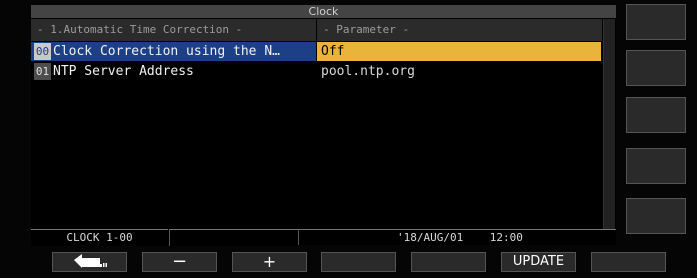  What do you see at coordinates (316, 71) in the screenshot?
I see `menu-row-01: 01 NTP Server Address pool.ntp.org` at bounding box center [316, 71].